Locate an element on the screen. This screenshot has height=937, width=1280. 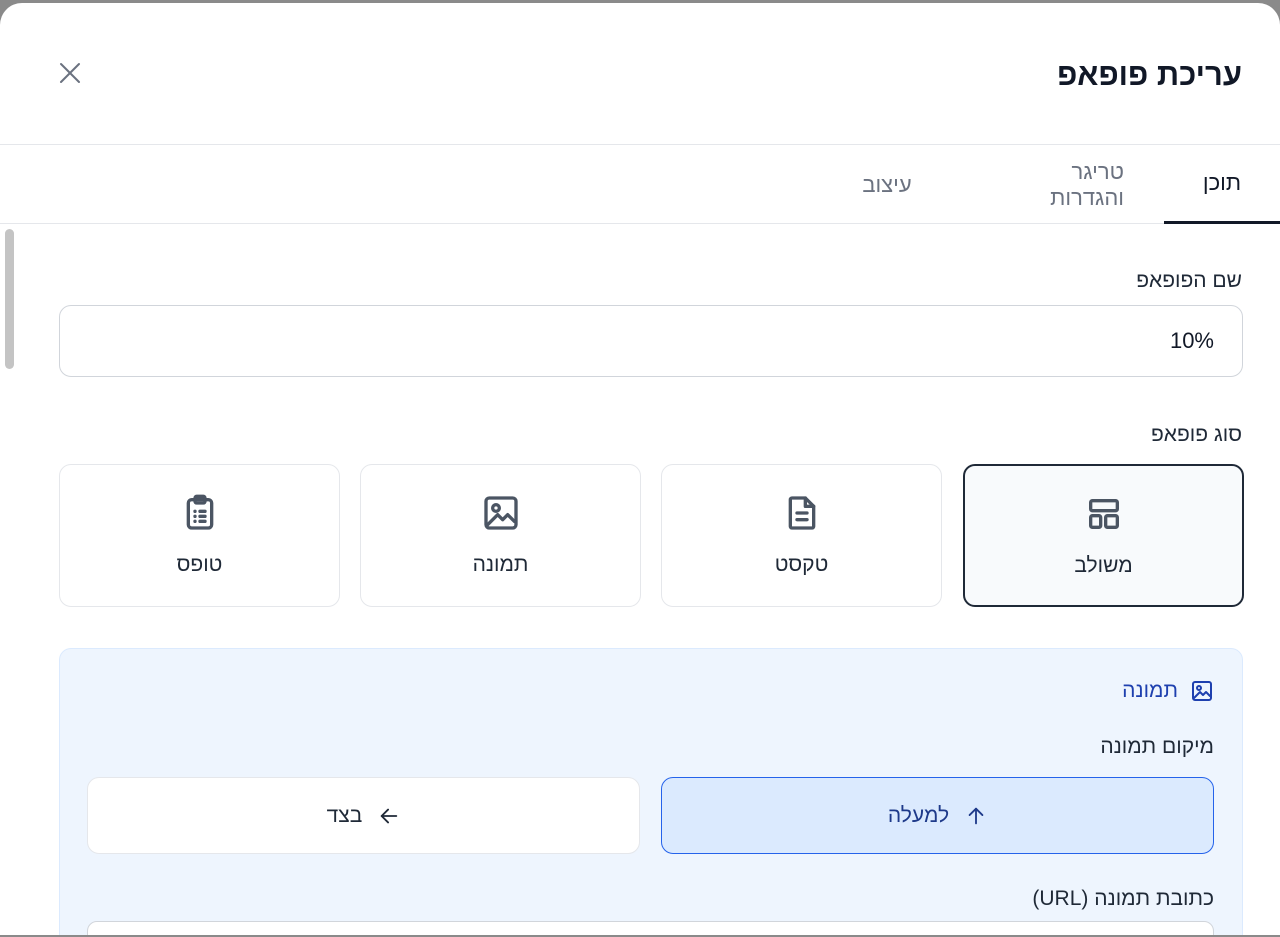
type-option-form: טופס is located at coordinates (199, 535).